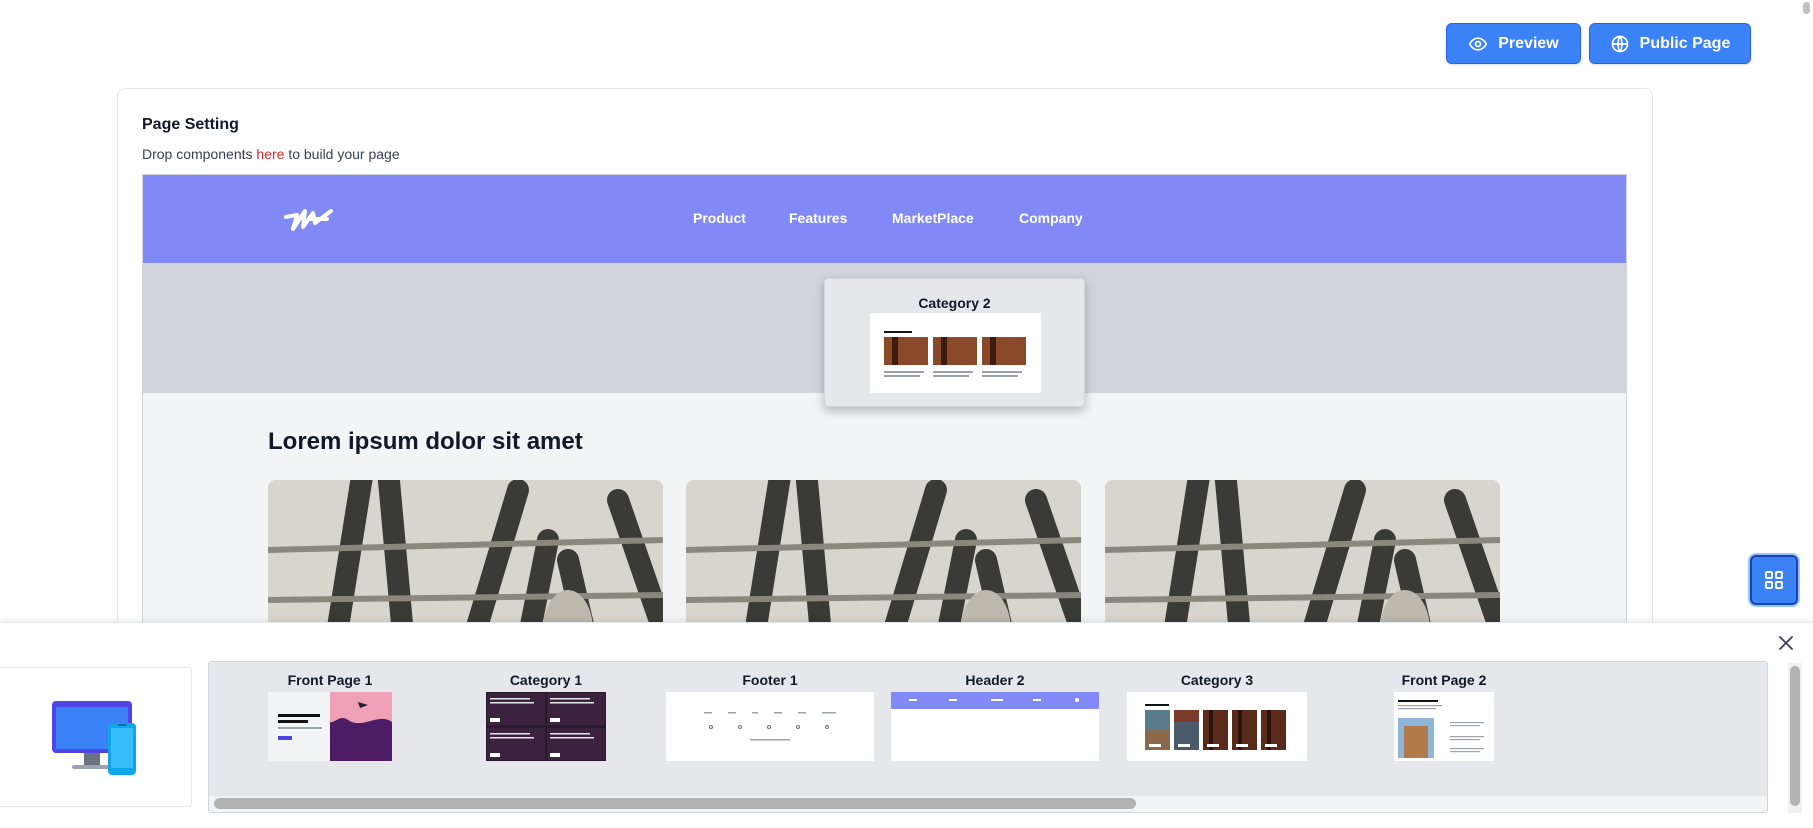 This screenshot has width=1813, height=828. What do you see at coordinates (1806, 311) in the screenshot?
I see `page-scrollbar` at bounding box center [1806, 311].